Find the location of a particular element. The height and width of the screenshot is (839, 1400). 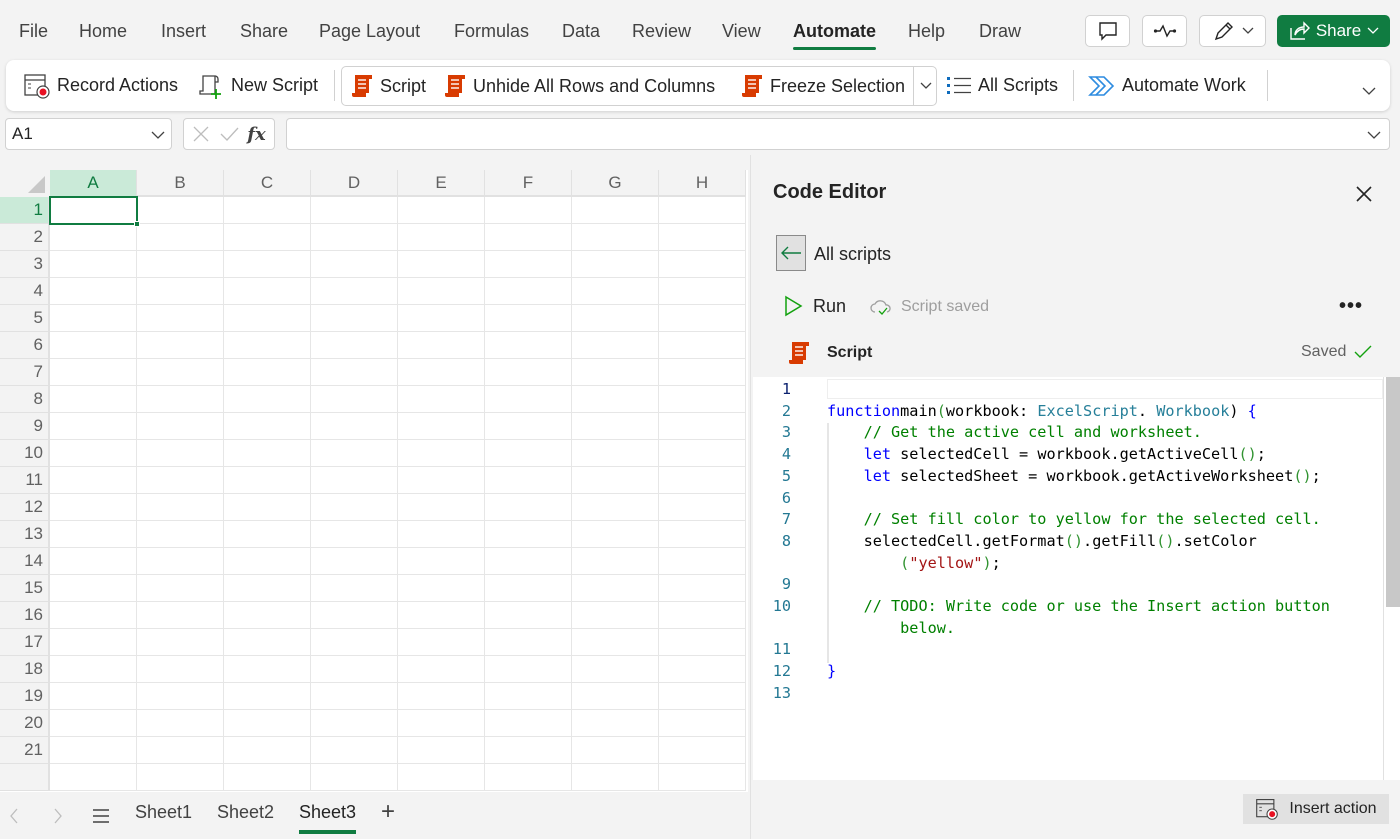

column-header-f: F is located at coordinates (528, 183).